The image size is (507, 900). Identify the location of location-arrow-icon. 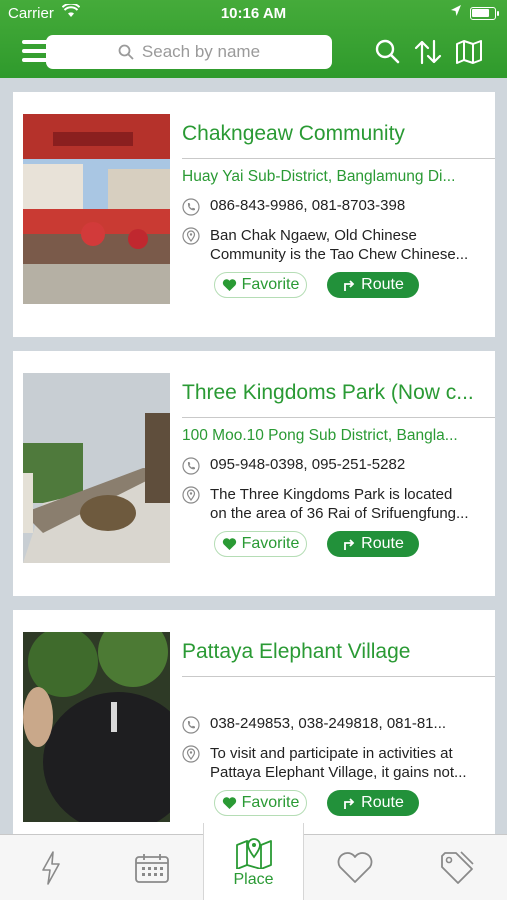
(456, 10).